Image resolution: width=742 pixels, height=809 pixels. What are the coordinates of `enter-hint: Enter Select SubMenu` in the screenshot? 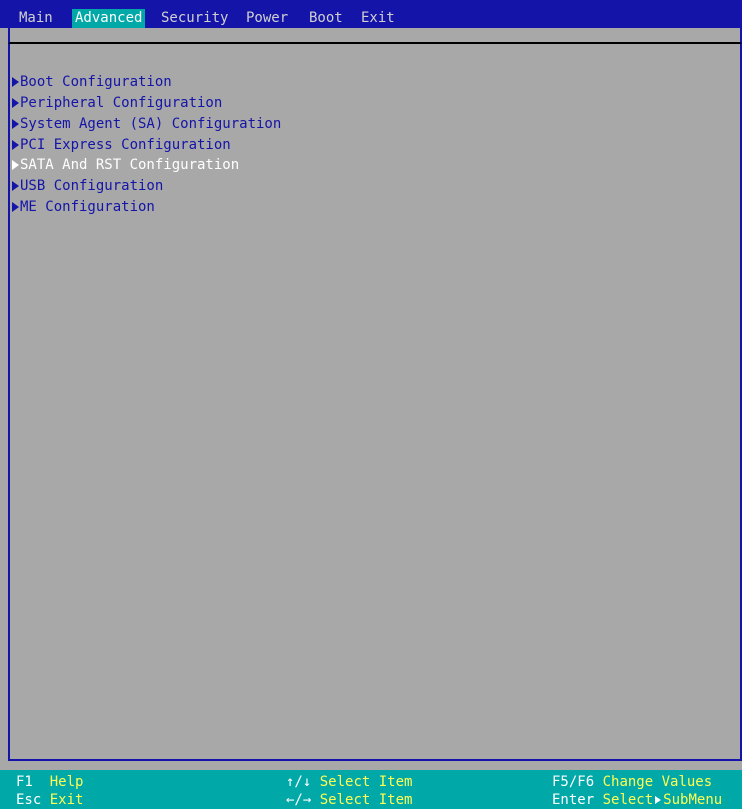 It's located at (637, 800).